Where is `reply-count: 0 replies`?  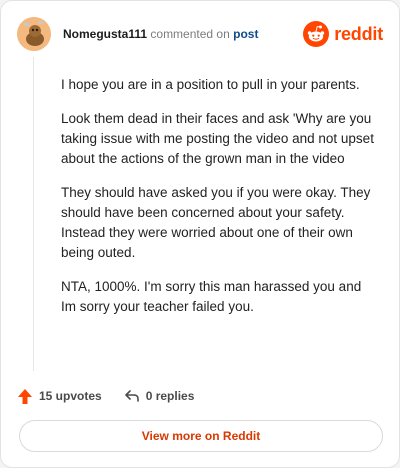 reply-count: 0 replies is located at coordinates (170, 396).